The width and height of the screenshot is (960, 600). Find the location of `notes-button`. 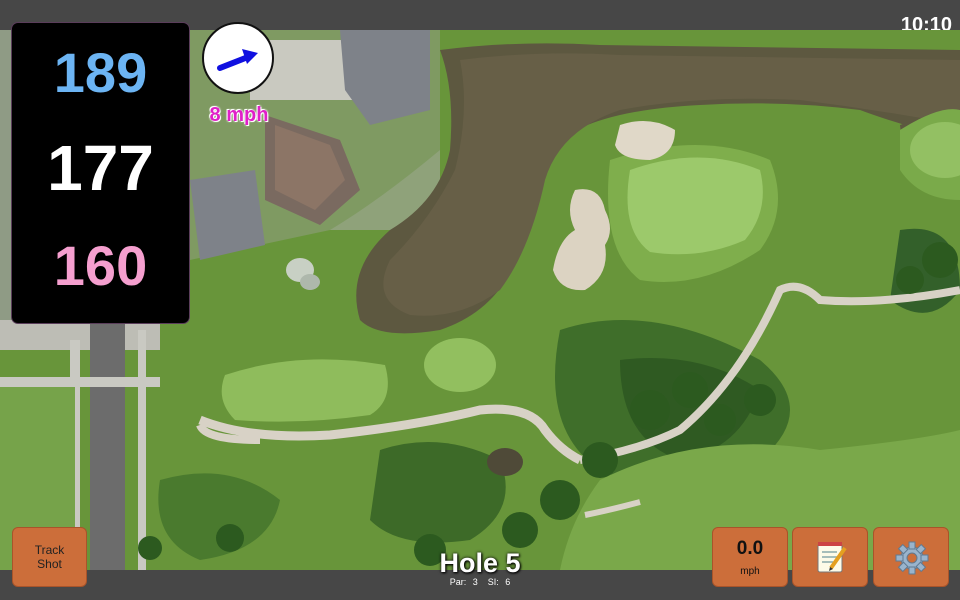

notes-button is located at coordinates (830, 557).